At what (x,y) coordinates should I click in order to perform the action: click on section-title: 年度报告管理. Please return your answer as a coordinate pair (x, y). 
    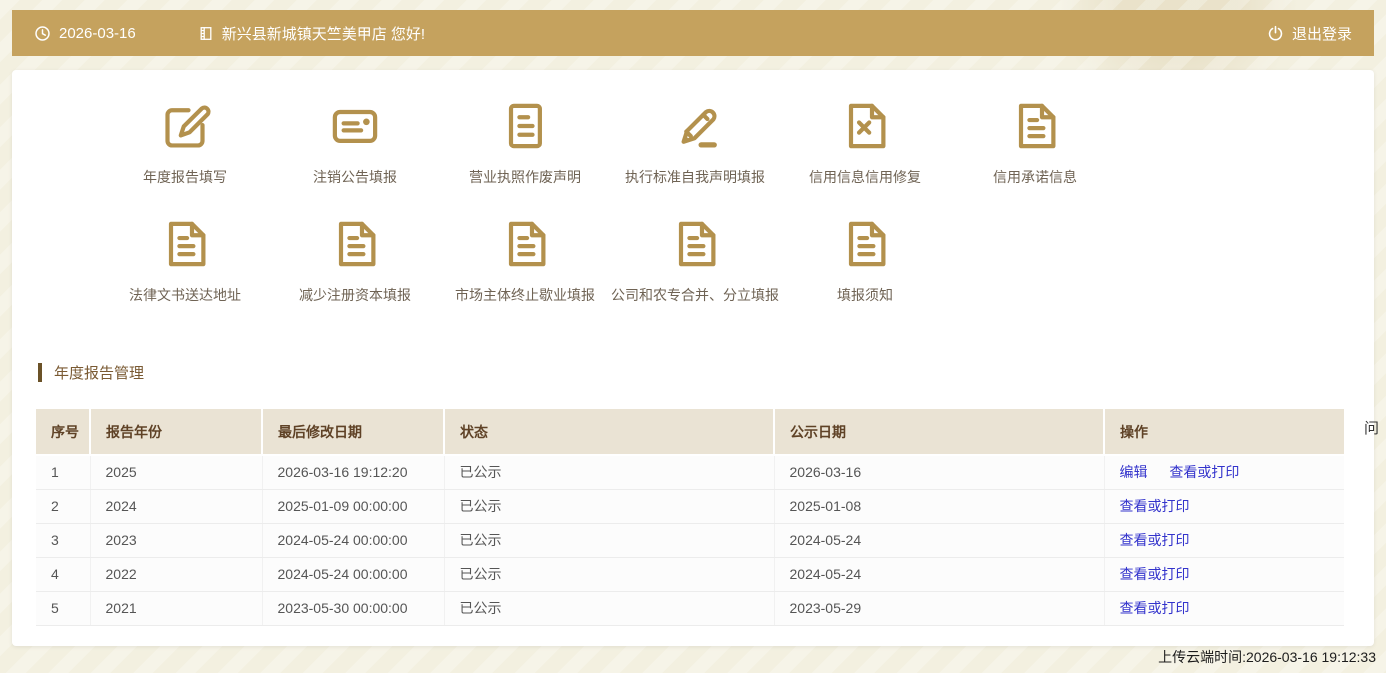
    Looking at the image, I should click on (99, 373).